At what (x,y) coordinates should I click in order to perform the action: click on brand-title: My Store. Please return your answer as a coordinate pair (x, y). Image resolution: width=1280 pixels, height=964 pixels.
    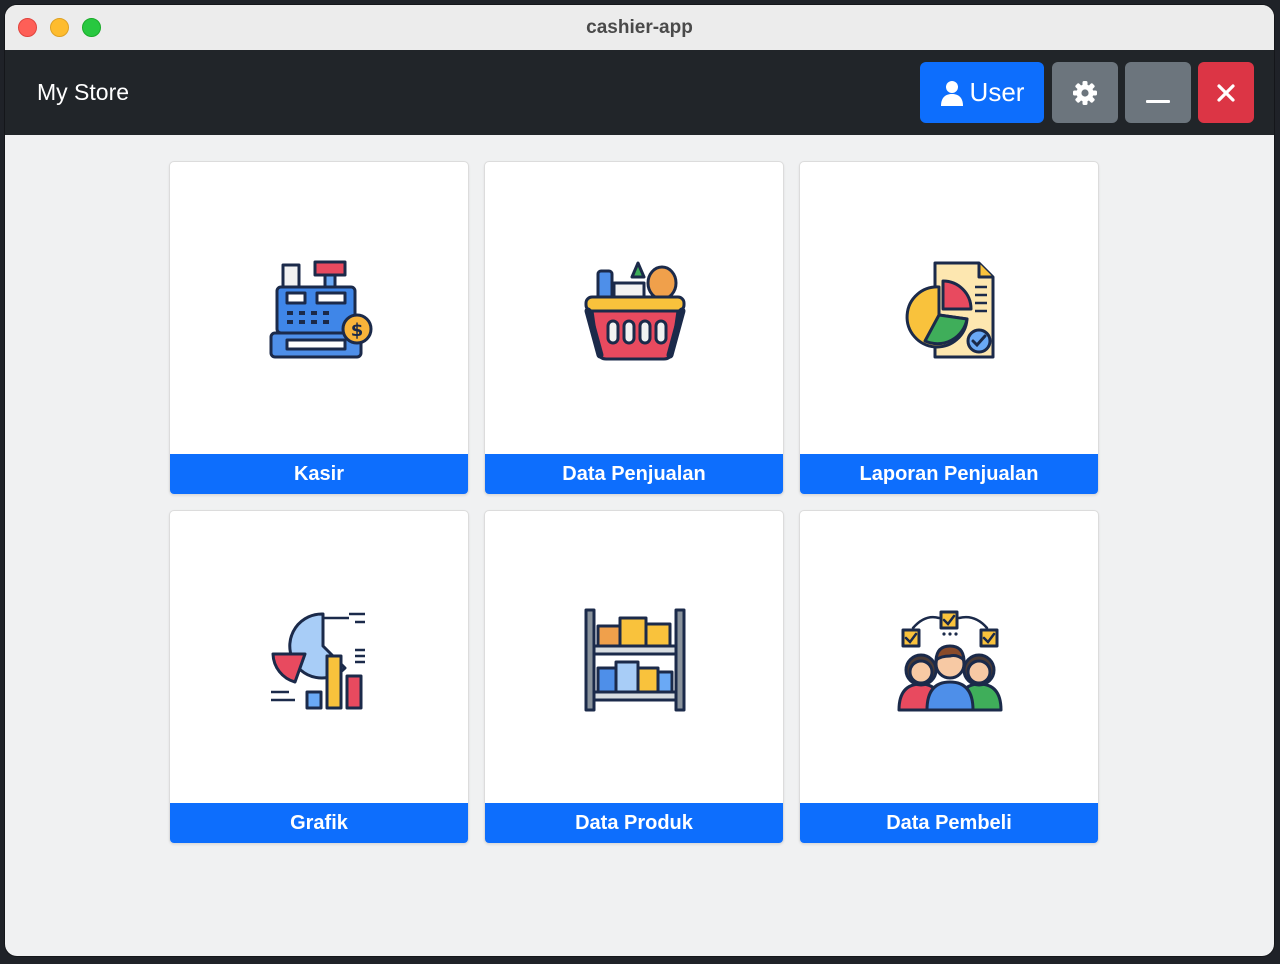
    Looking at the image, I should click on (83, 92).